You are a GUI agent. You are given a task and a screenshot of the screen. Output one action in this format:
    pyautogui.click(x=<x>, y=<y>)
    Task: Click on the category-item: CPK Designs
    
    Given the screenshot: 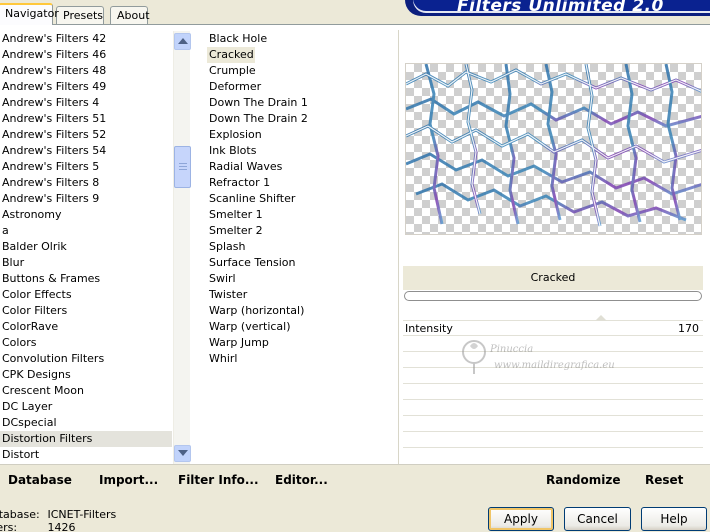 What is the action you would take?
    pyautogui.click(x=86, y=375)
    